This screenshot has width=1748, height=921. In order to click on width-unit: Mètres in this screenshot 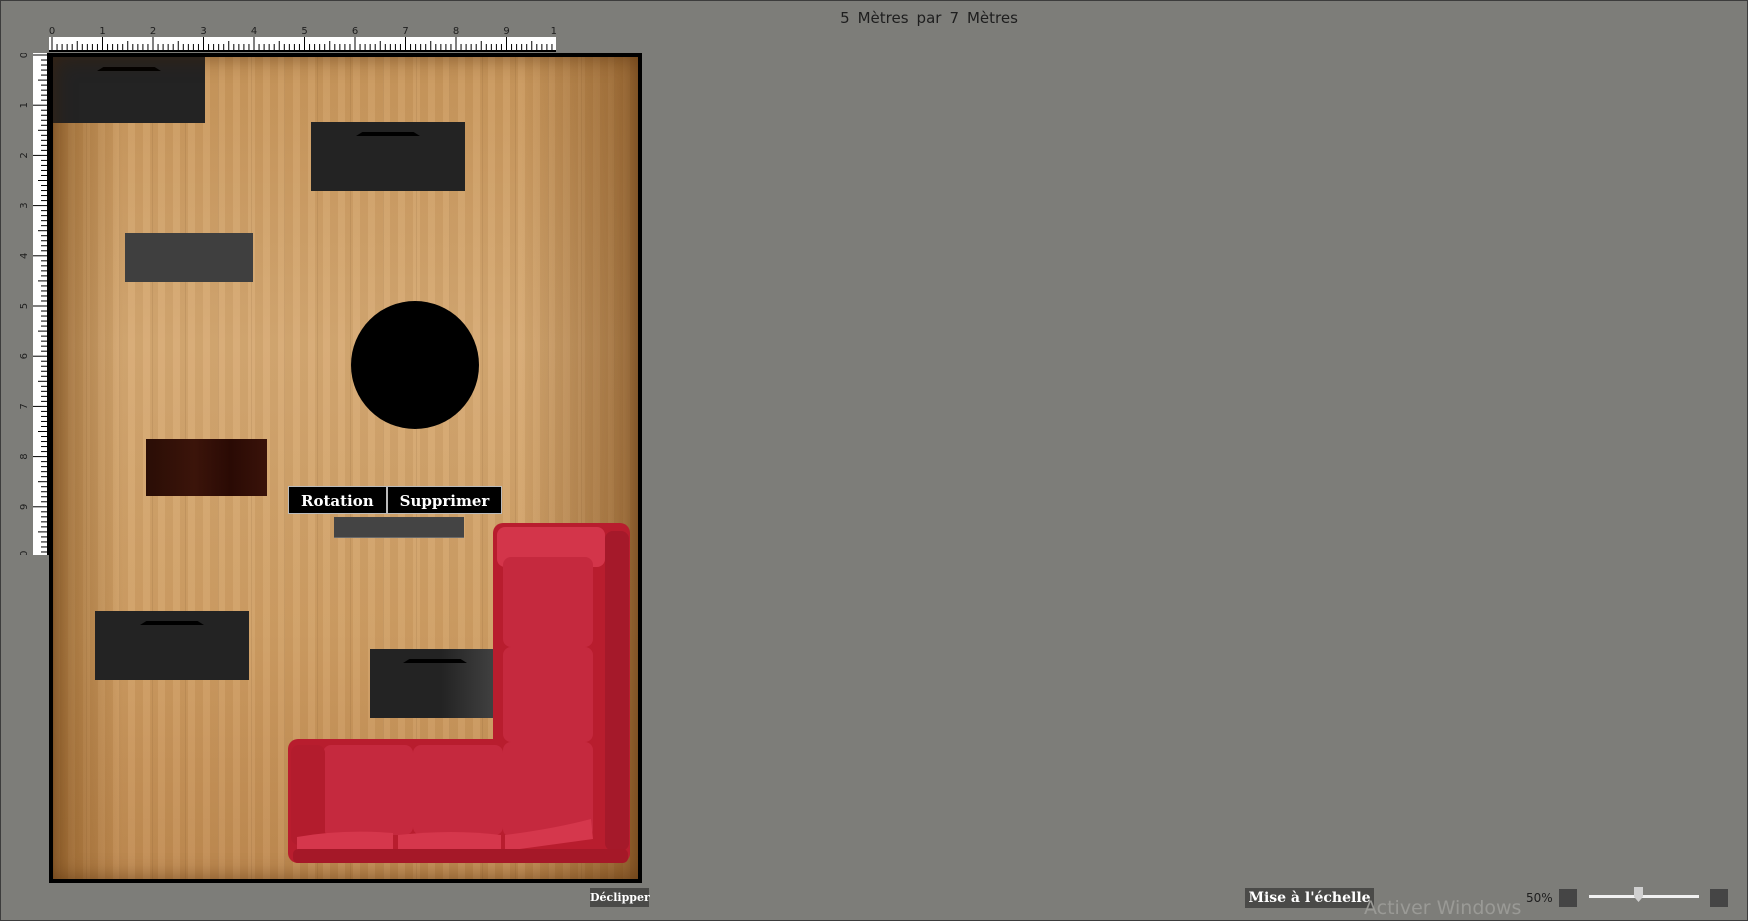, I will do `click(883, 18)`.